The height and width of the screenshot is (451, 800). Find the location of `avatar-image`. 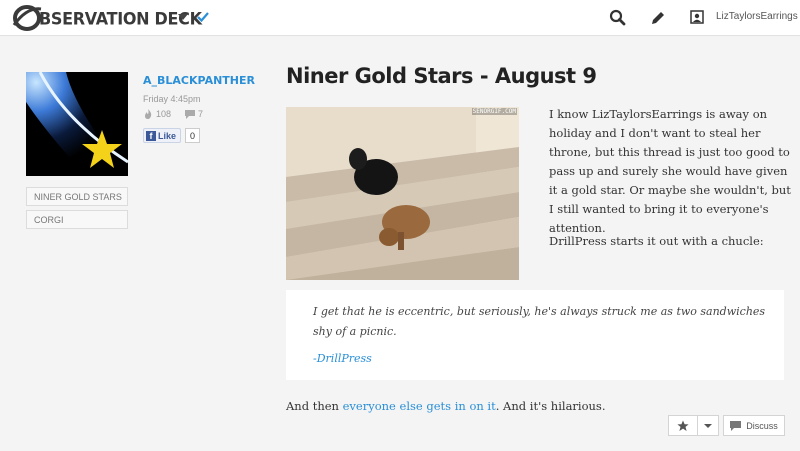

avatar-image is located at coordinates (77, 124).